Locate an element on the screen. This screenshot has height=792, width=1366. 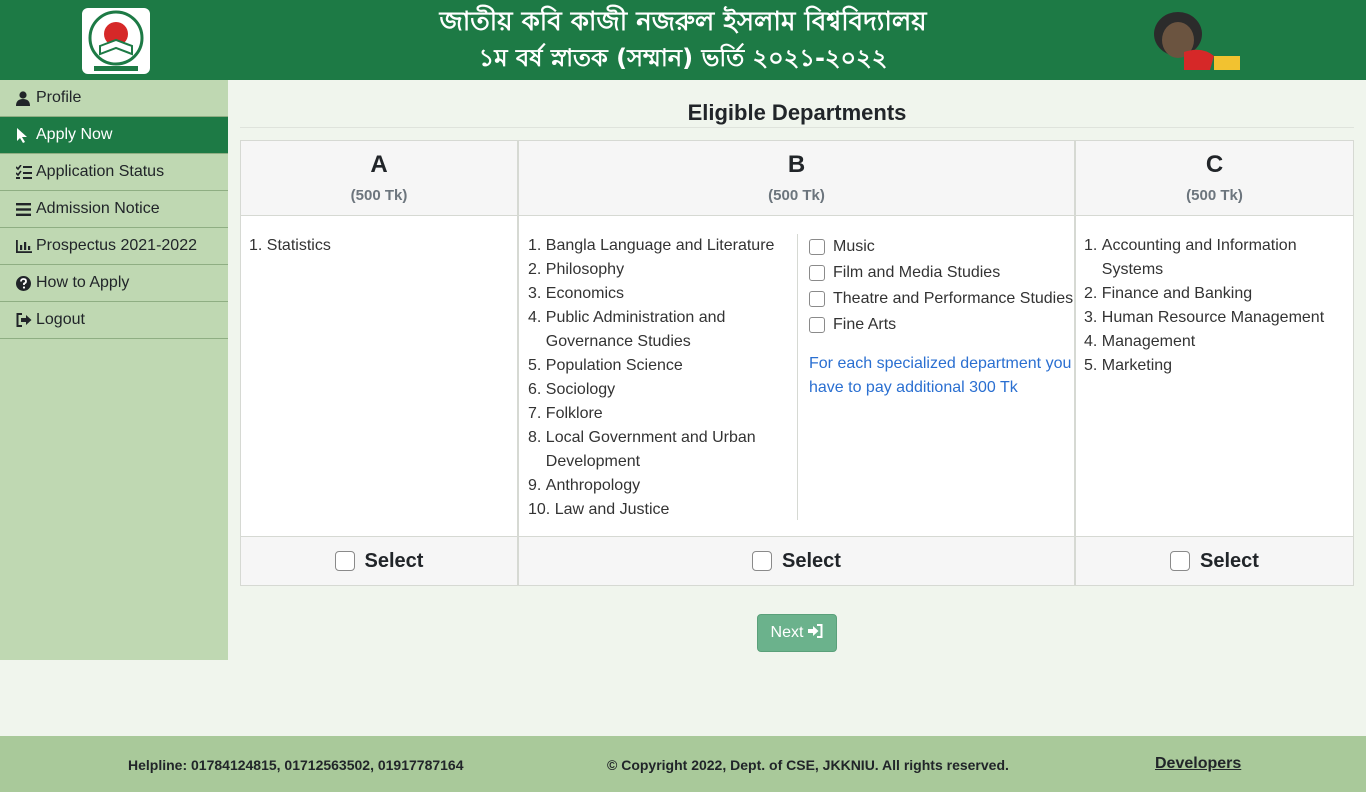
user-icon is located at coordinates (26, 98).